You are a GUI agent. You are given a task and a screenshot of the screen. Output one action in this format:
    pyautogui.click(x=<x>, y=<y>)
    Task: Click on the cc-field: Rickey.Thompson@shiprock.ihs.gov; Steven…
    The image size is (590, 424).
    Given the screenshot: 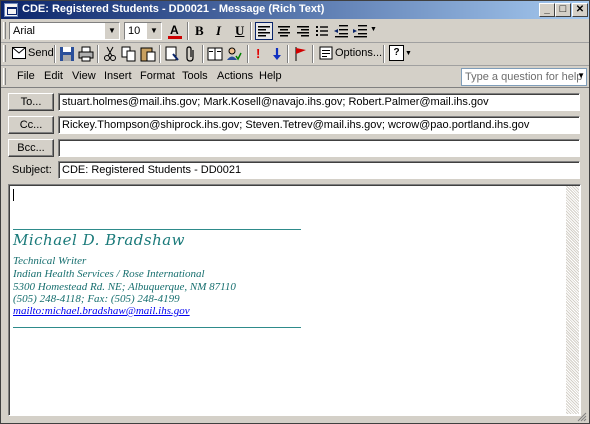 What is the action you would take?
    pyautogui.click(x=319, y=125)
    